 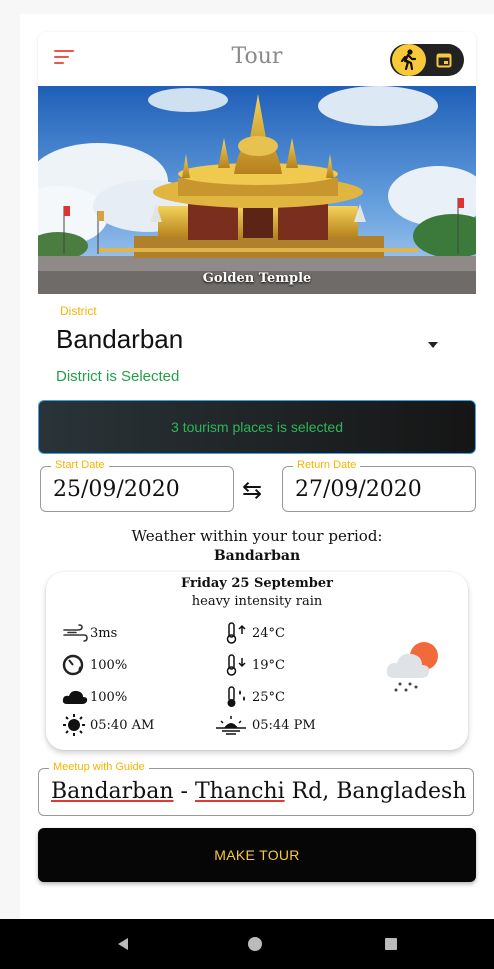 I want to click on weather-heading: Weather within your tour period:, so click(x=257, y=536).